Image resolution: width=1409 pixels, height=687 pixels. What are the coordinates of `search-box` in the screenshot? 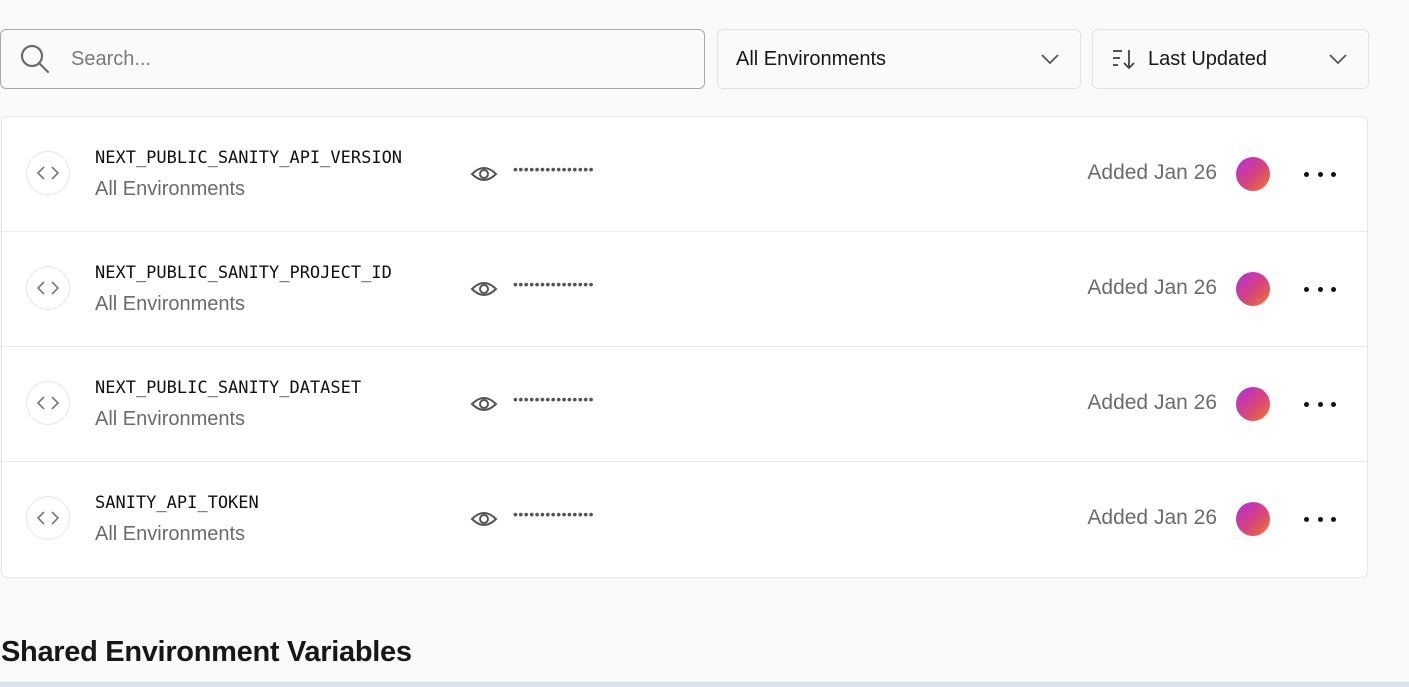 It's located at (352, 59).